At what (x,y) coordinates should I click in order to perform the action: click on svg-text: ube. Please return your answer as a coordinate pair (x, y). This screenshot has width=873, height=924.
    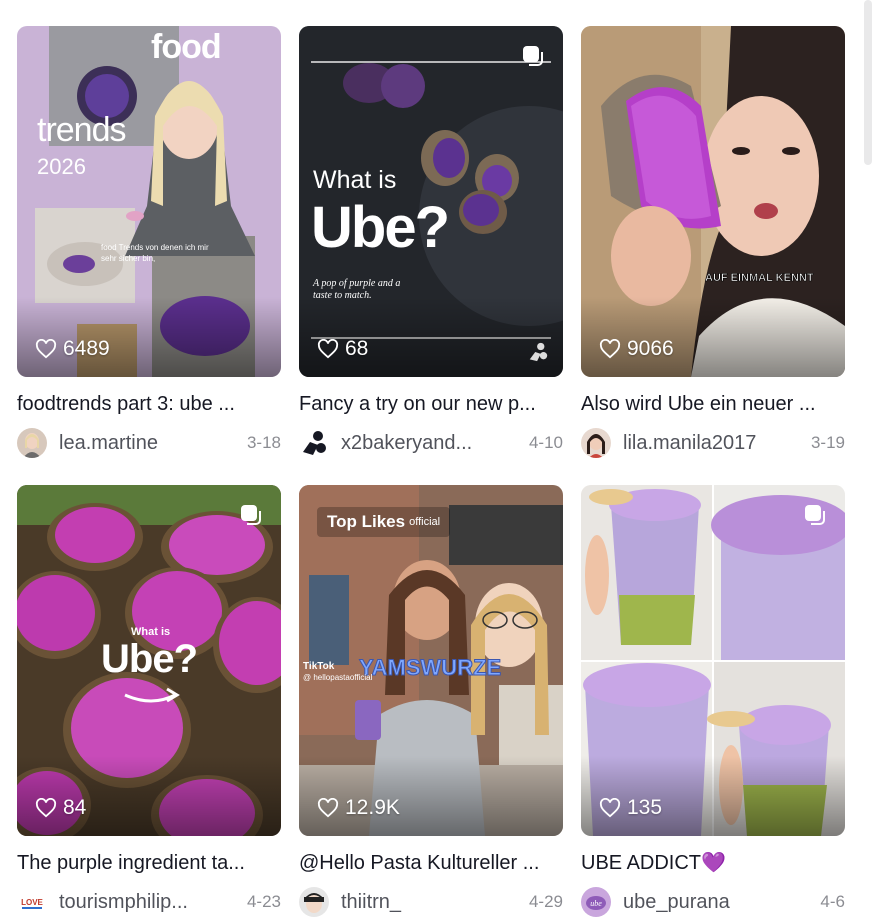
    Looking at the image, I should click on (596, 903).